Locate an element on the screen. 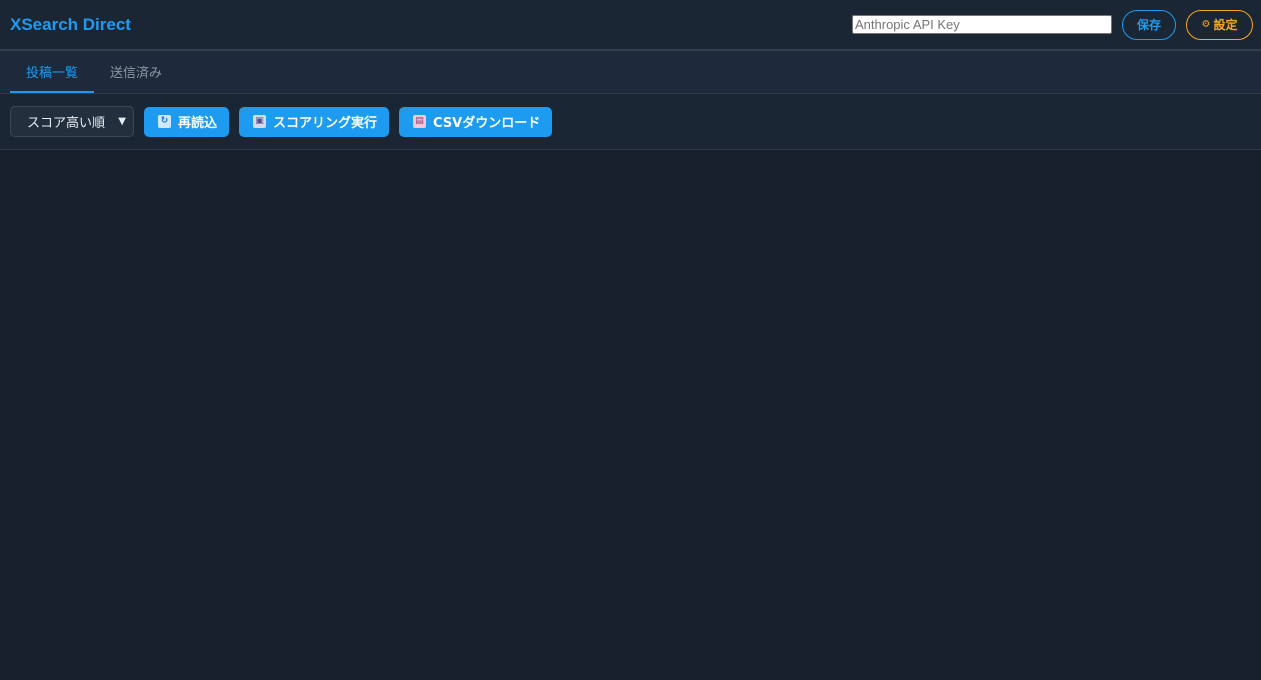  settings-button: ⚙ 設定 is located at coordinates (1219, 24).